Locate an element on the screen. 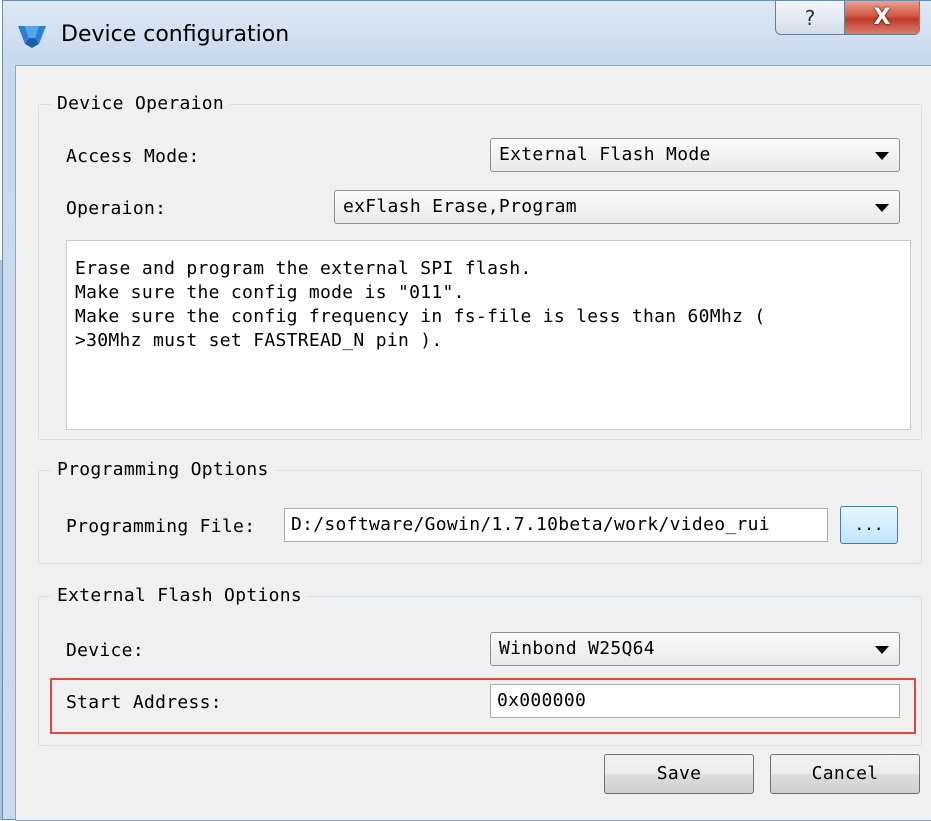  operation-value: exFlash Erase,Program is located at coordinates (460, 206).